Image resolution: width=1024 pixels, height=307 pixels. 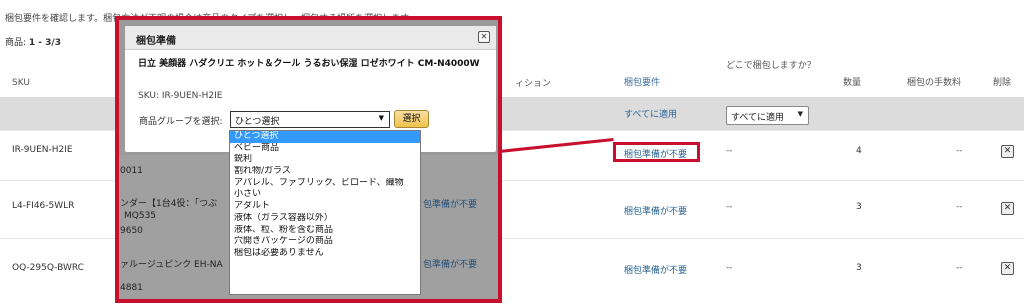 I want to click on apply-all-link: すべてに適用, so click(x=650, y=113).